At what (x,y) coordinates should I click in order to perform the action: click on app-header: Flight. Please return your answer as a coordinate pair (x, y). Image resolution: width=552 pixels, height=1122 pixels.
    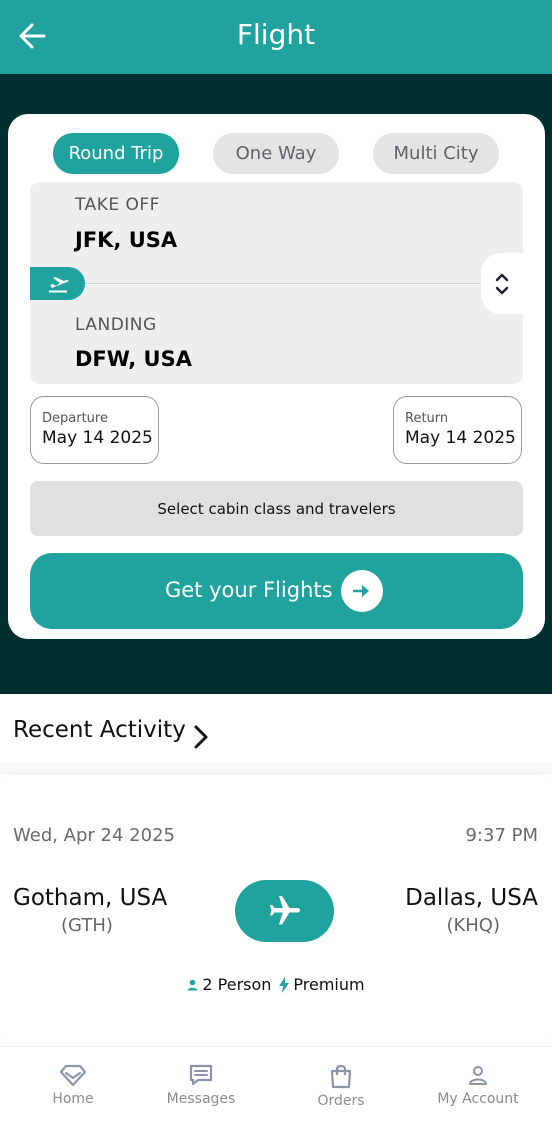
    Looking at the image, I should click on (276, 37).